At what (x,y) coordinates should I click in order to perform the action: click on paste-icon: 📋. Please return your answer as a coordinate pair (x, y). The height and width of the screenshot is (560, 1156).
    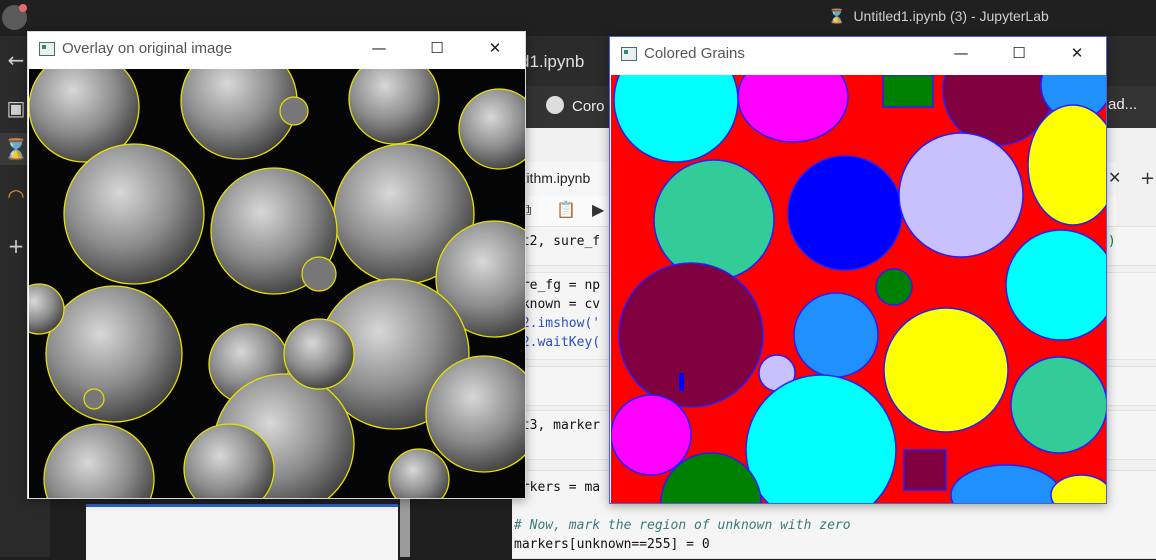
    Looking at the image, I should click on (566, 209).